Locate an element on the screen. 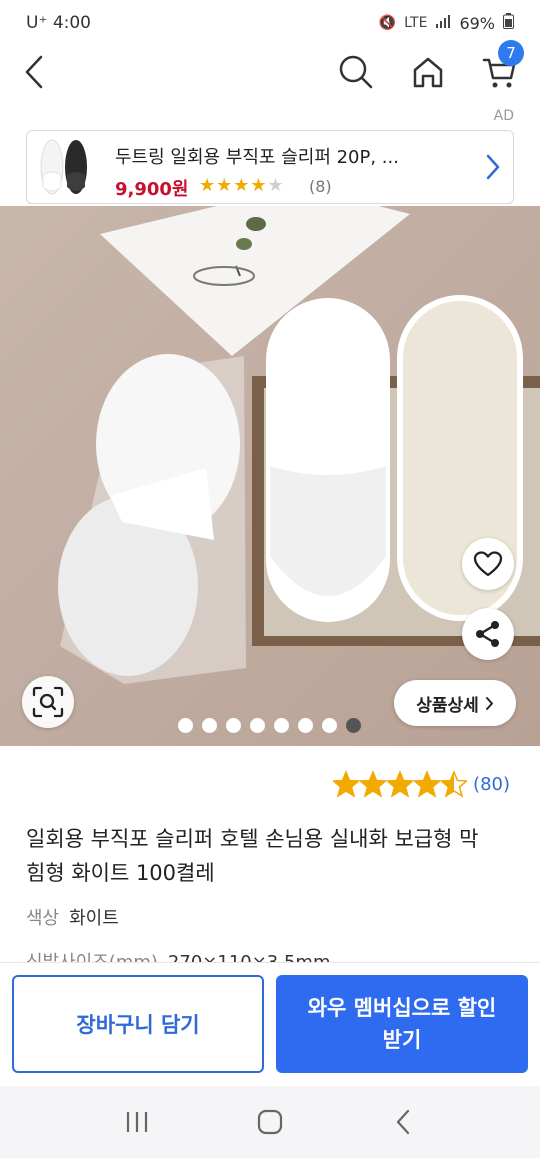 The height and width of the screenshot is (1158, 540). product-title: 일회용 부직포 슬리퍼 호텔 손님용 실내화 보급형 막힘형 화이트 100켤레 is located at coordinates (252, 856).